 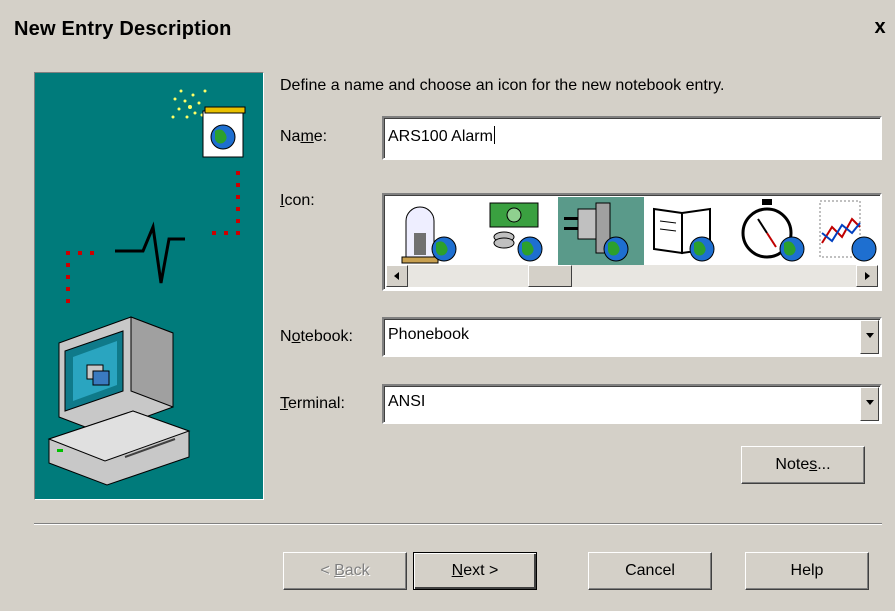 I want to click on terminal-select-value: ANSI, so click(x=407, y=401).